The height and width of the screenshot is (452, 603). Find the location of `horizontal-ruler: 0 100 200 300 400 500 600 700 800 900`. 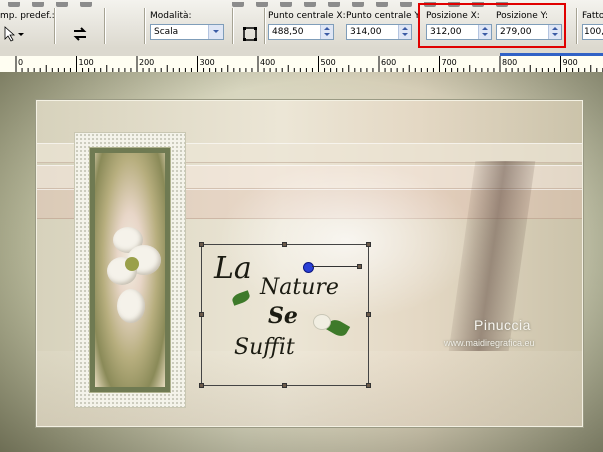

horizontal-ruler: 0 100 200 300 400 500 600 700 800 900 is located at coordinates (301, 64).